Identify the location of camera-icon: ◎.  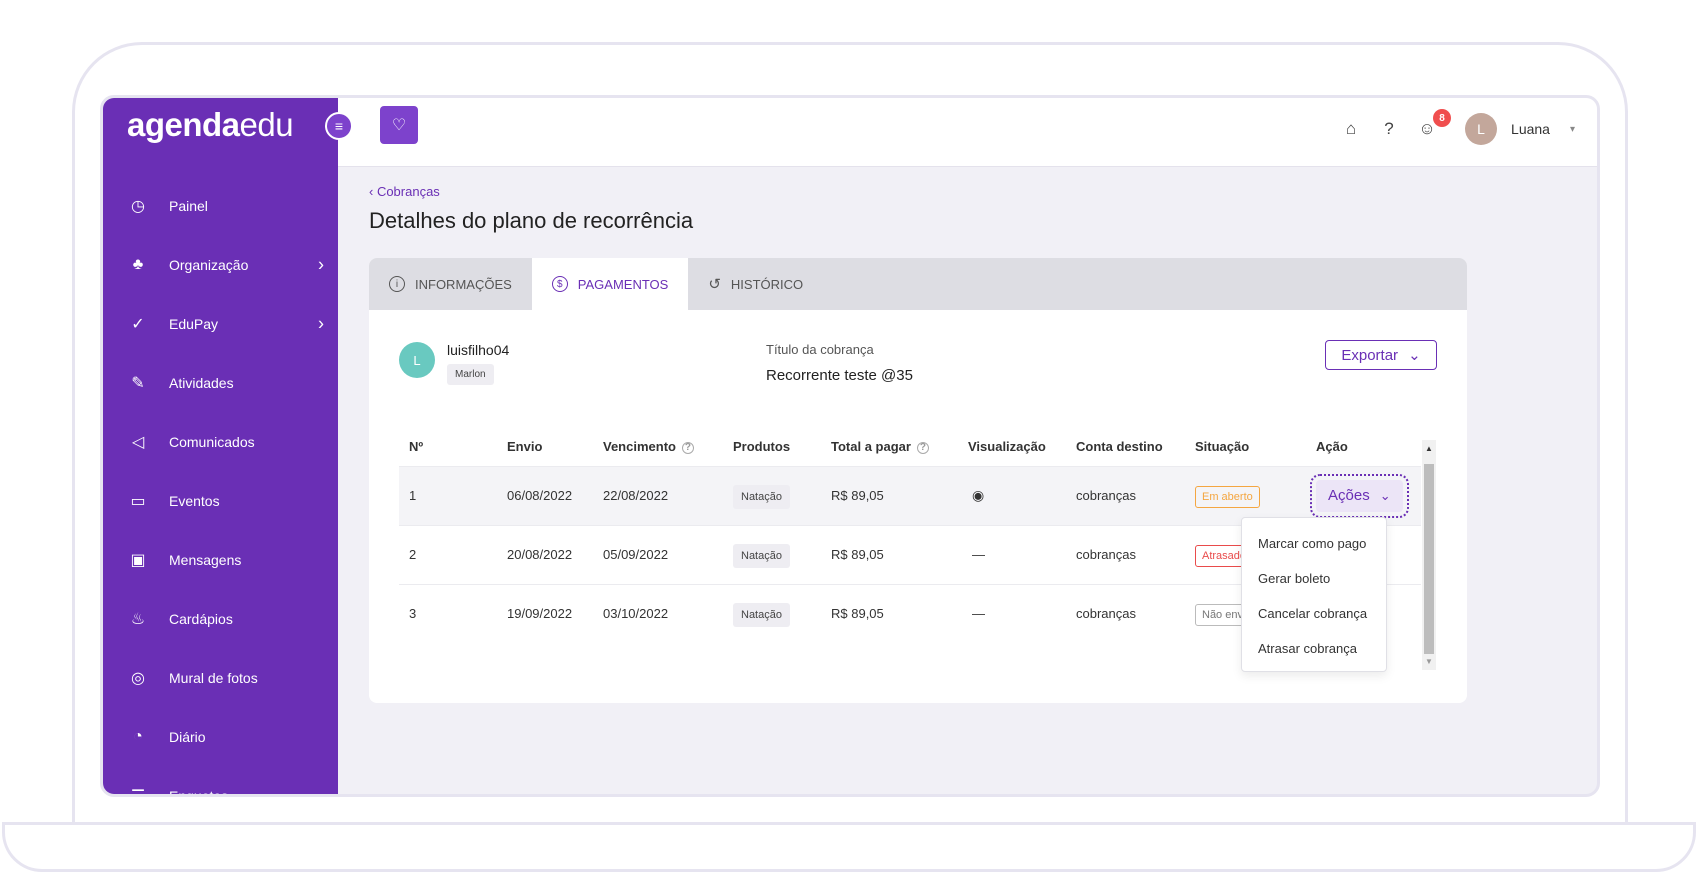
(138, 678).